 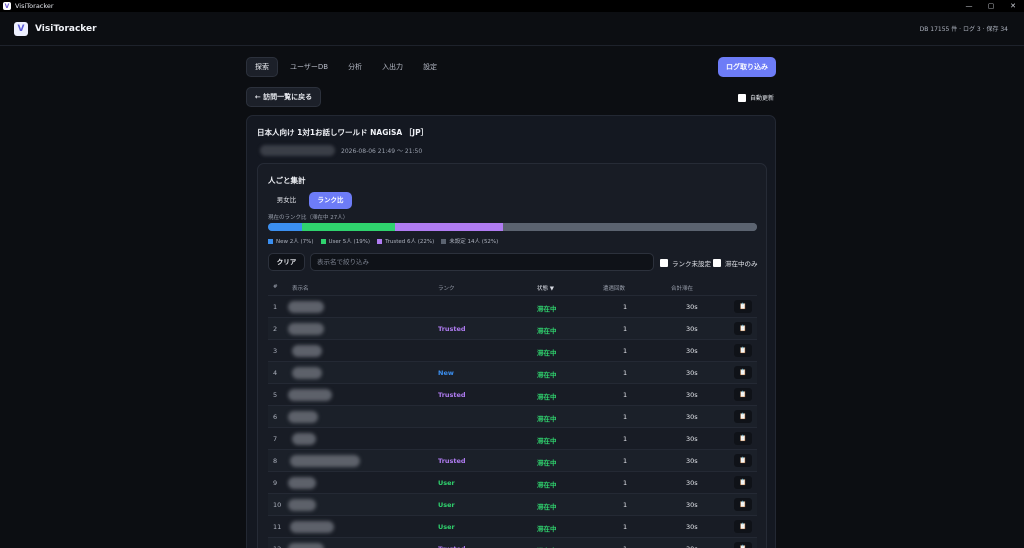 I want to click on gender-ratio-toggle: 男女比, so click(x=286, y=200).